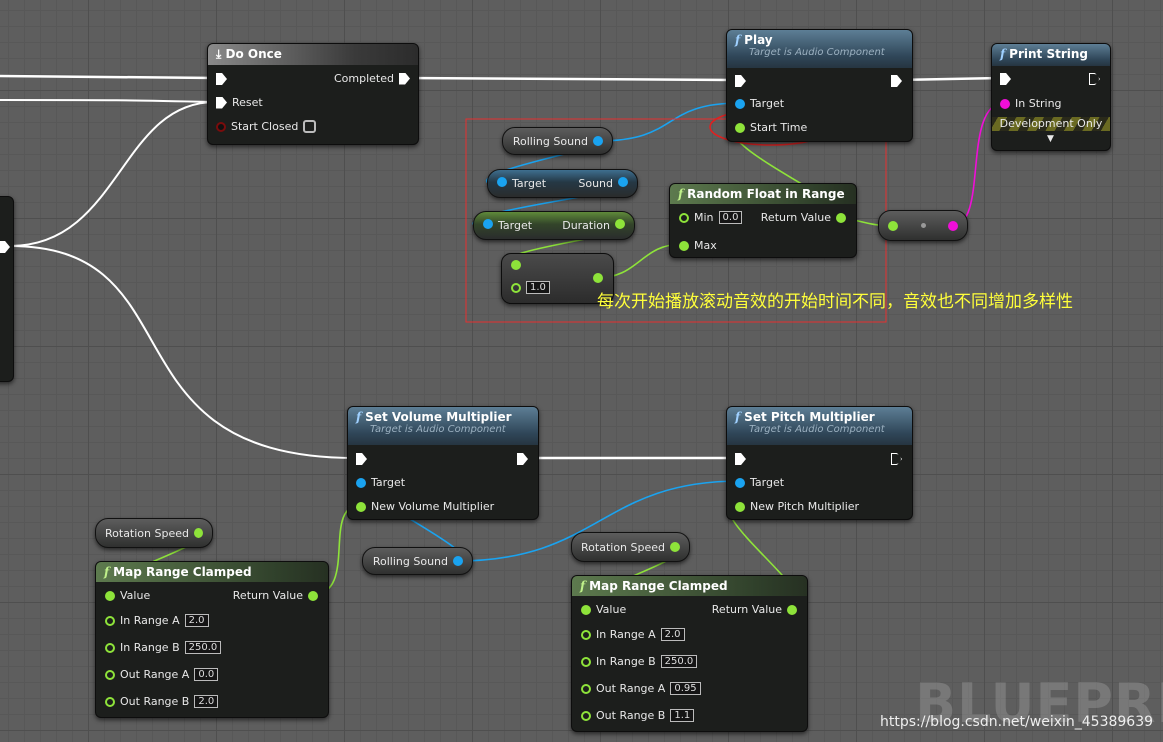 Image resolution: width=1163 pixels, height=742 pixels. I want to click on offscreen-node, so click(7, 289).